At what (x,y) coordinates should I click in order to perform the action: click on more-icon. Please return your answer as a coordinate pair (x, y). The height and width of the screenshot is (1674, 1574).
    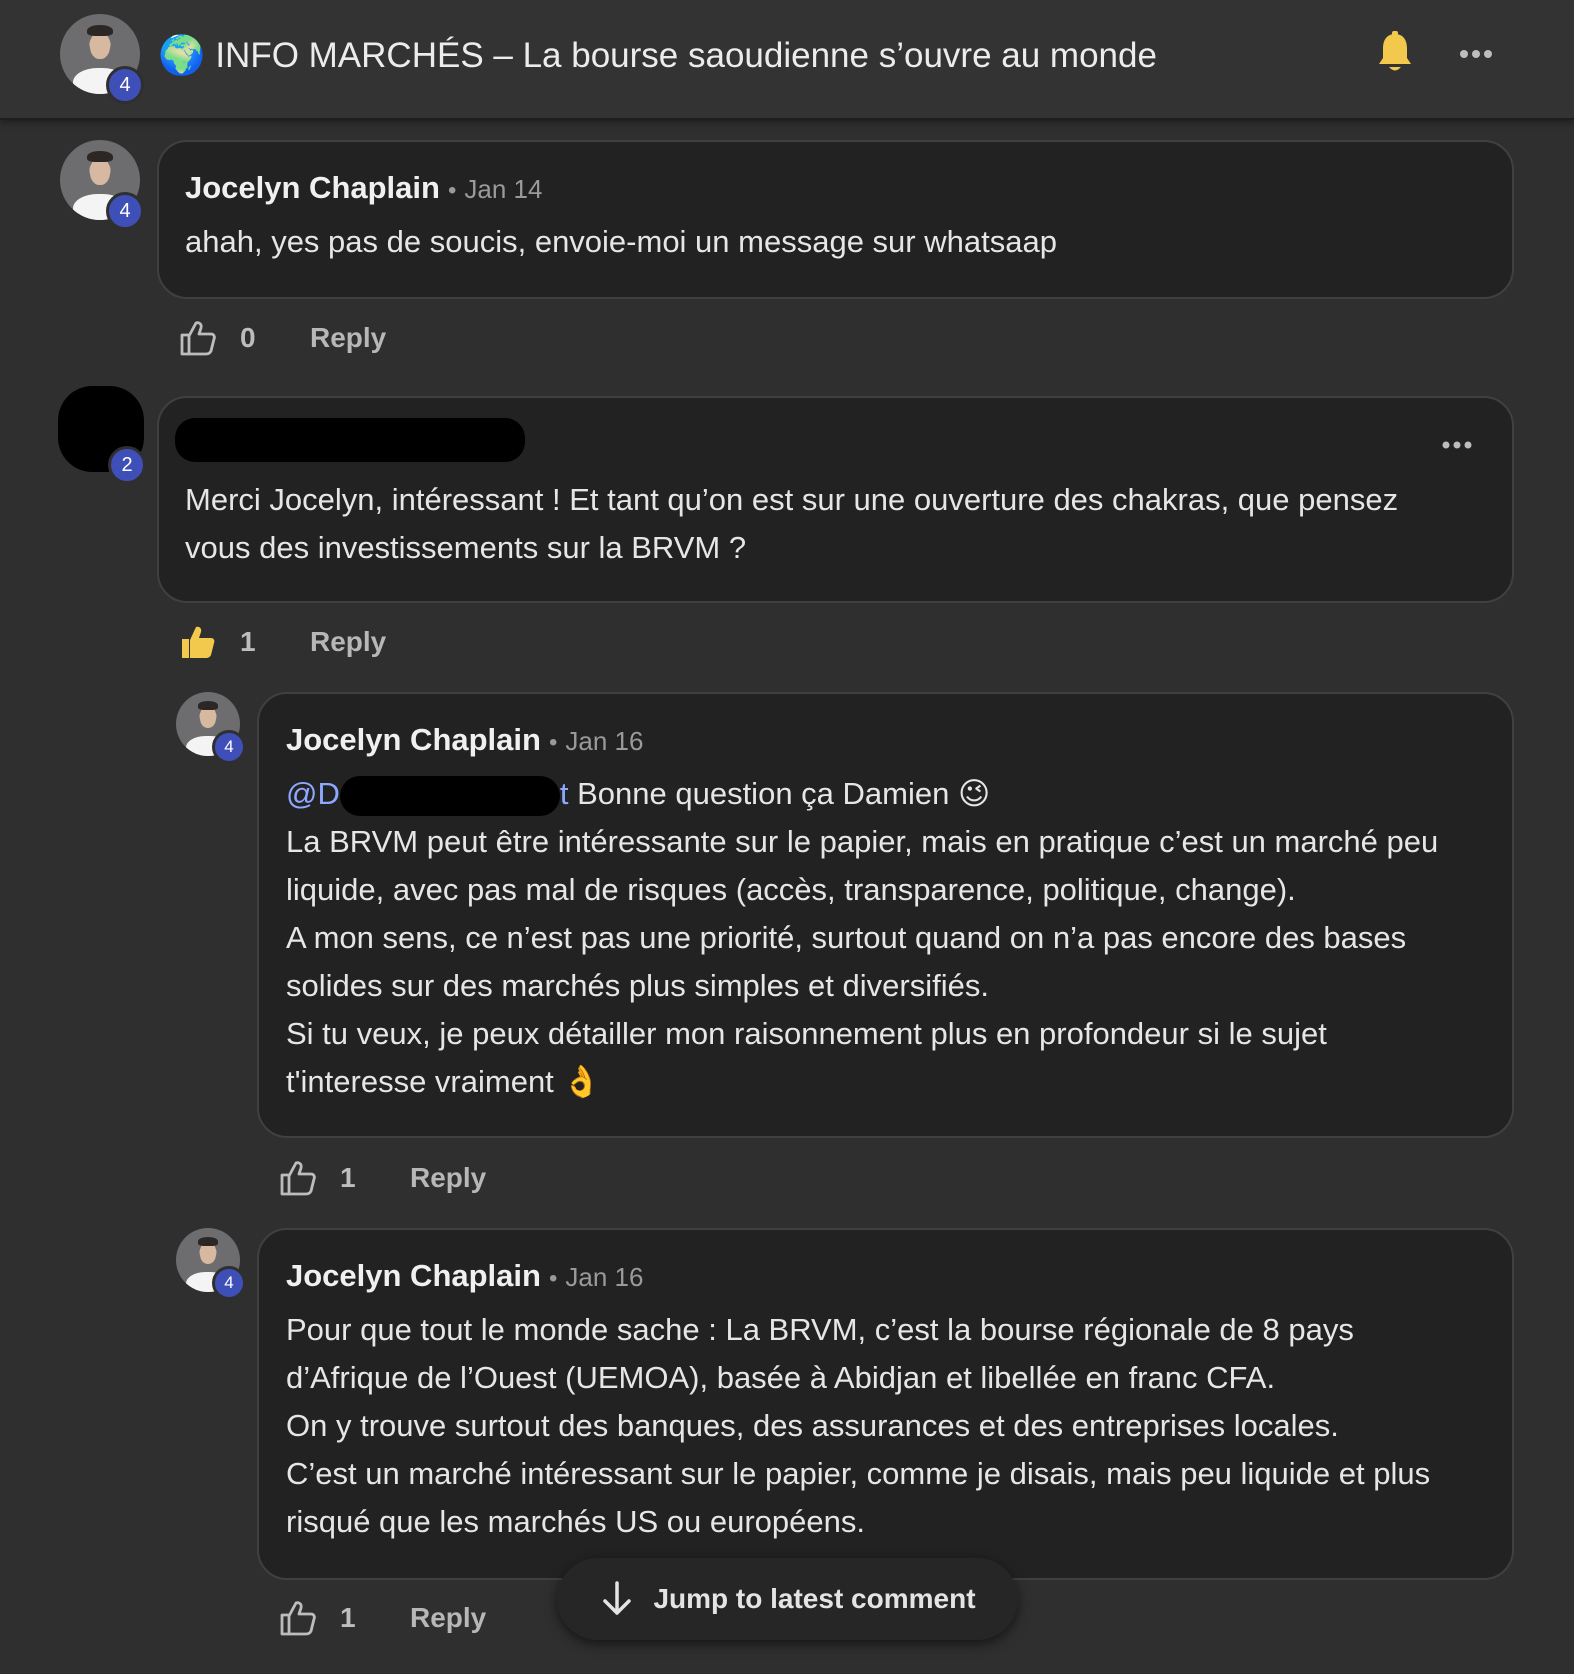
    Looking at the image, I should click on (1476, 54).